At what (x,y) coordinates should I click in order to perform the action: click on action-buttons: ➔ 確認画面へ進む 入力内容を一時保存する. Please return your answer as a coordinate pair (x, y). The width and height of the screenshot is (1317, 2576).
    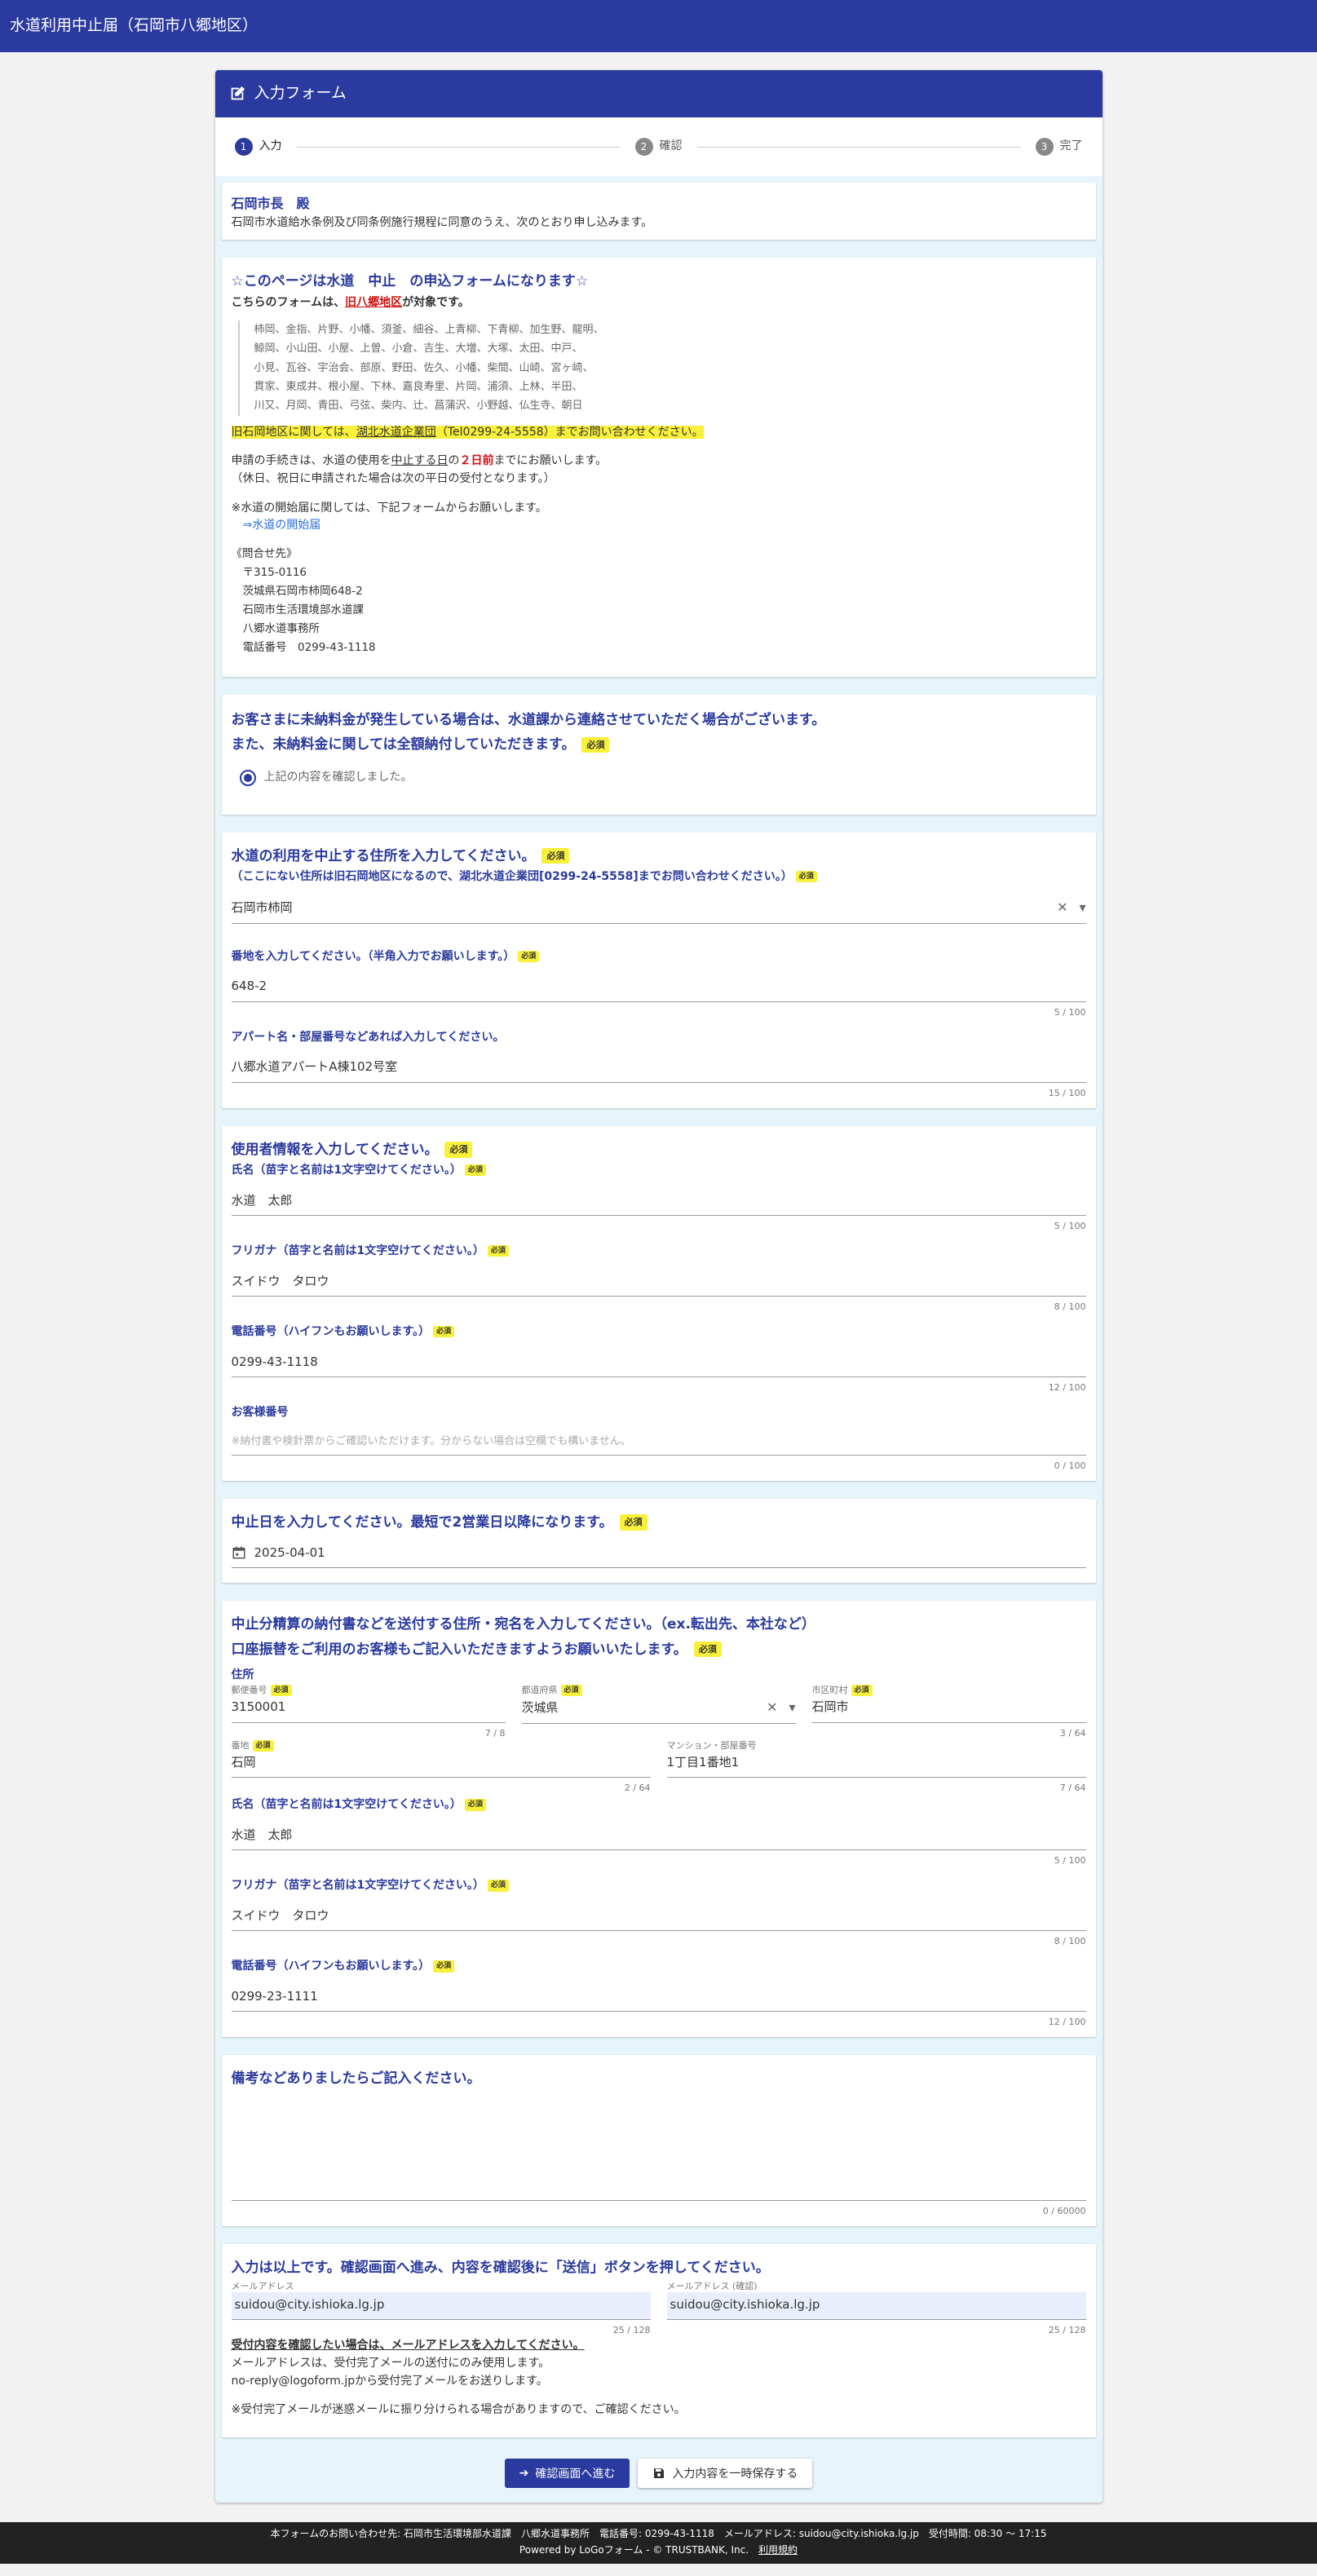
    Looking at the image, I should click on (659, 2479).